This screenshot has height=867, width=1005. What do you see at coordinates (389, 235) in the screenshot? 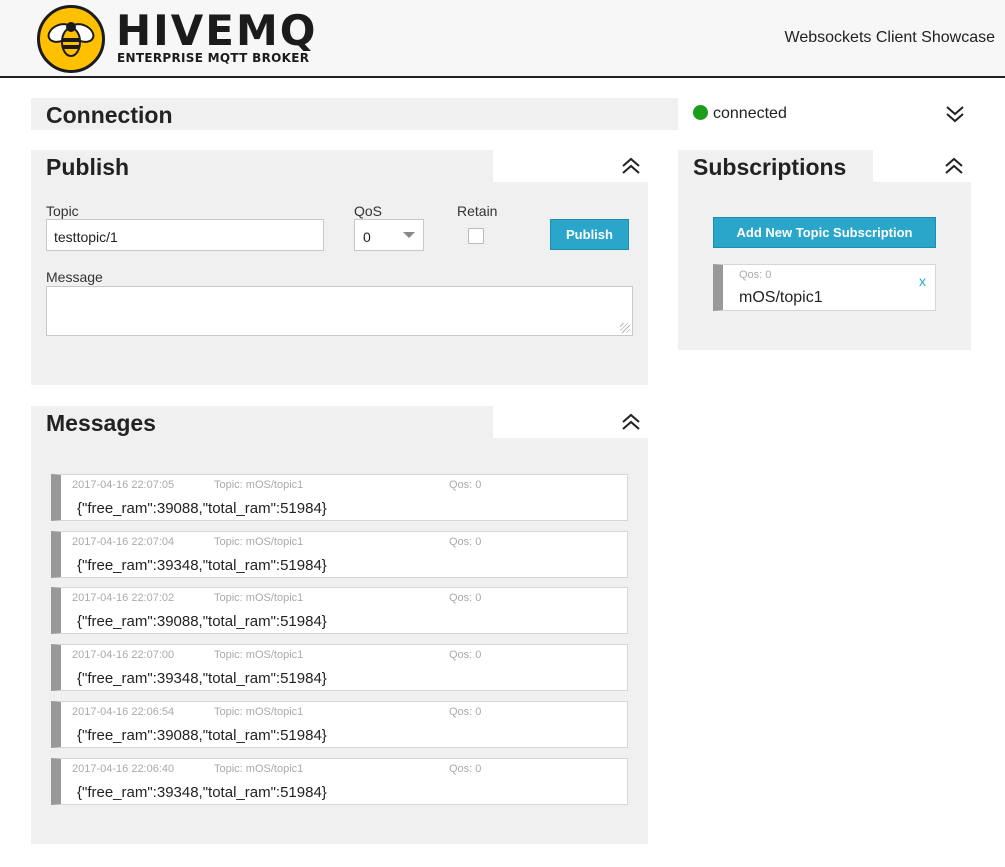
I see `qos-select: 0` at bounding box center [389, 235].